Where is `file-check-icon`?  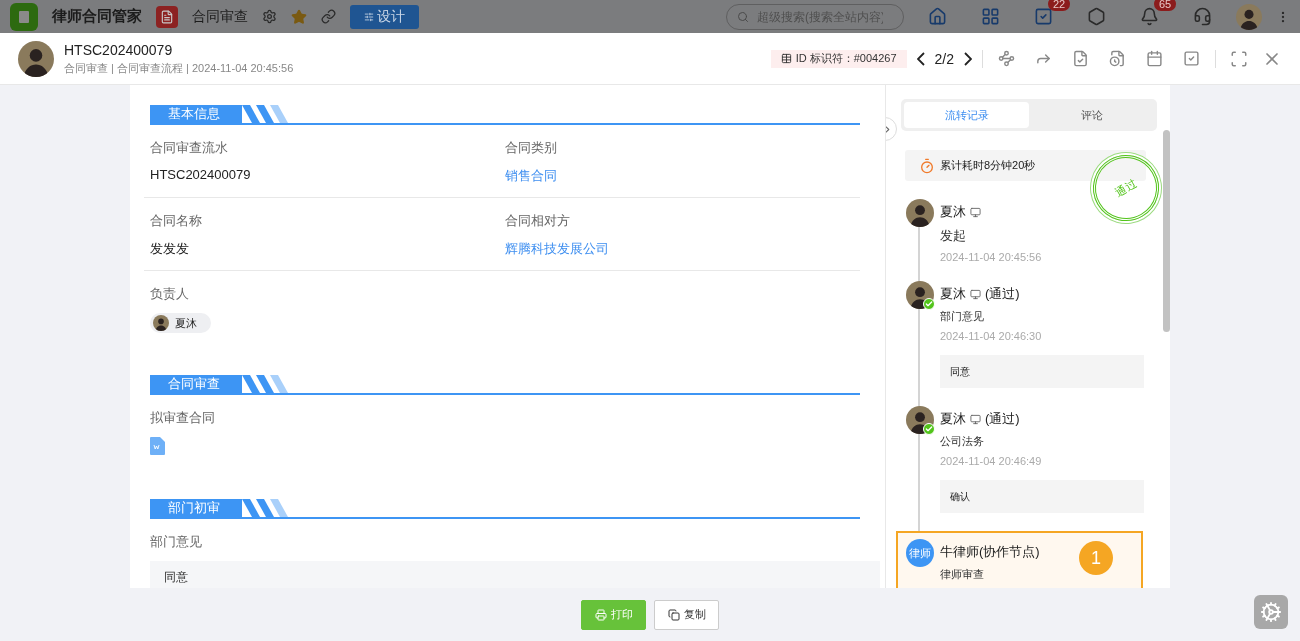 file-check-icon is located at coordinates (1080, 58).